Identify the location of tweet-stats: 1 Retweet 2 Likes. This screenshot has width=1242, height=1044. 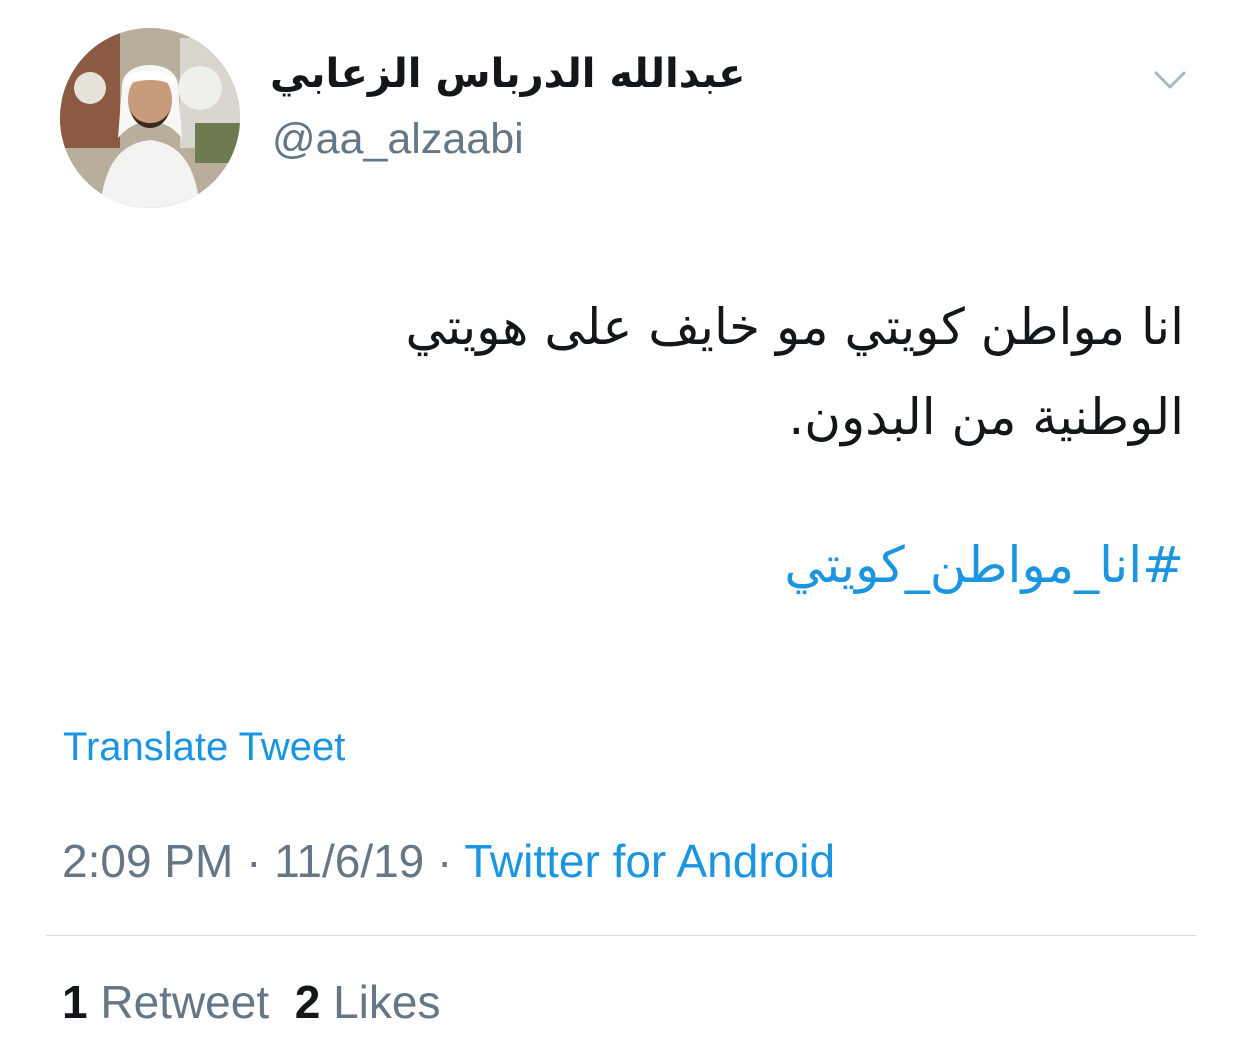
(251, 1002).